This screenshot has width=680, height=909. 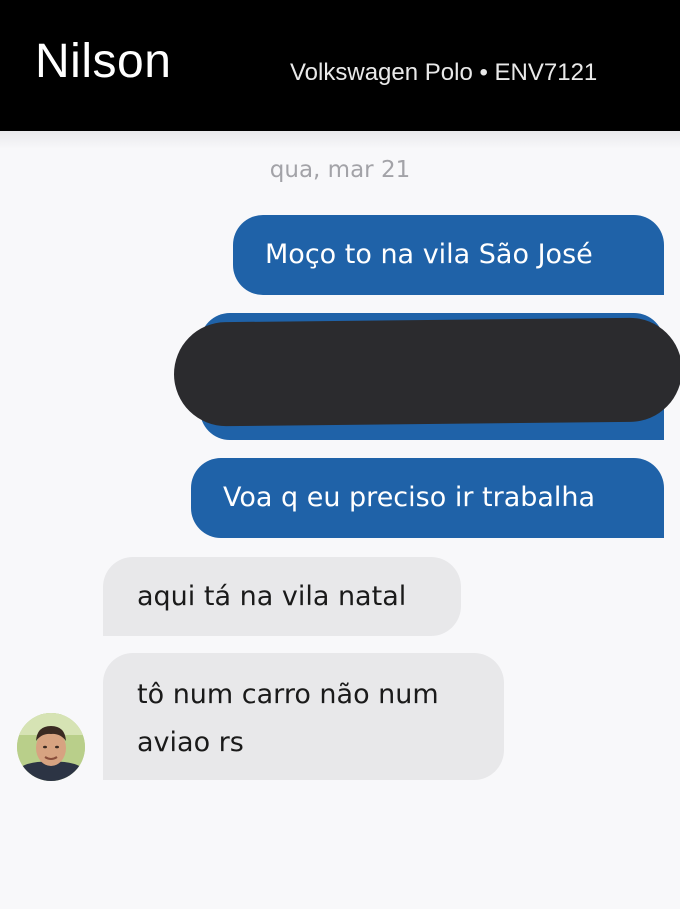 I want to click on received-message-bubble: aqui tá na vila natal, so click(x=282, y=596).